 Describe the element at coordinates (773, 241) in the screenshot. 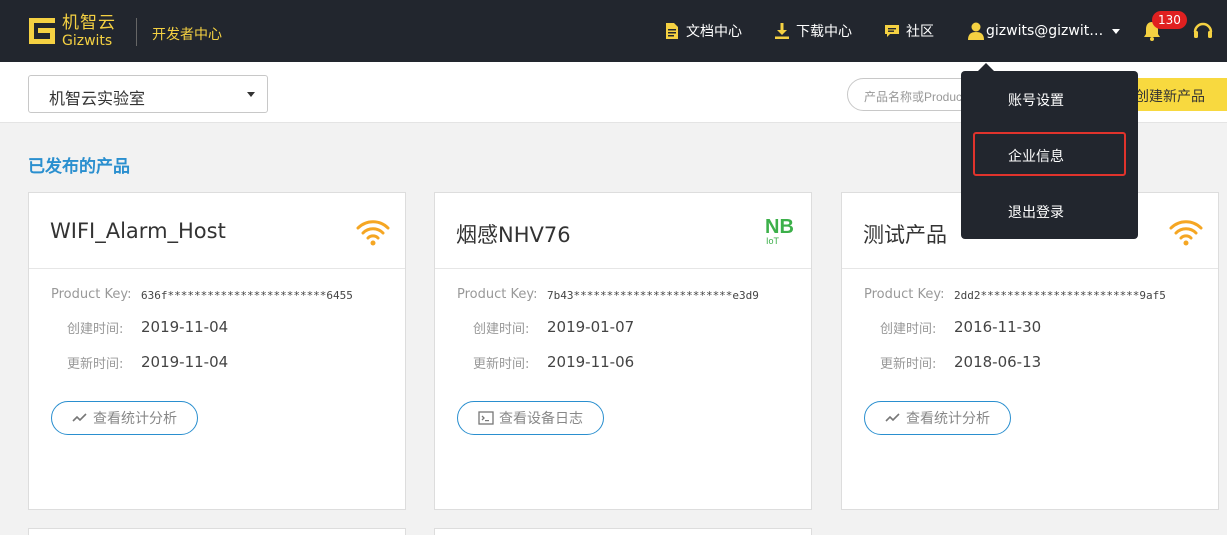

I see `nb-icon-bottom: IoT` at that location.